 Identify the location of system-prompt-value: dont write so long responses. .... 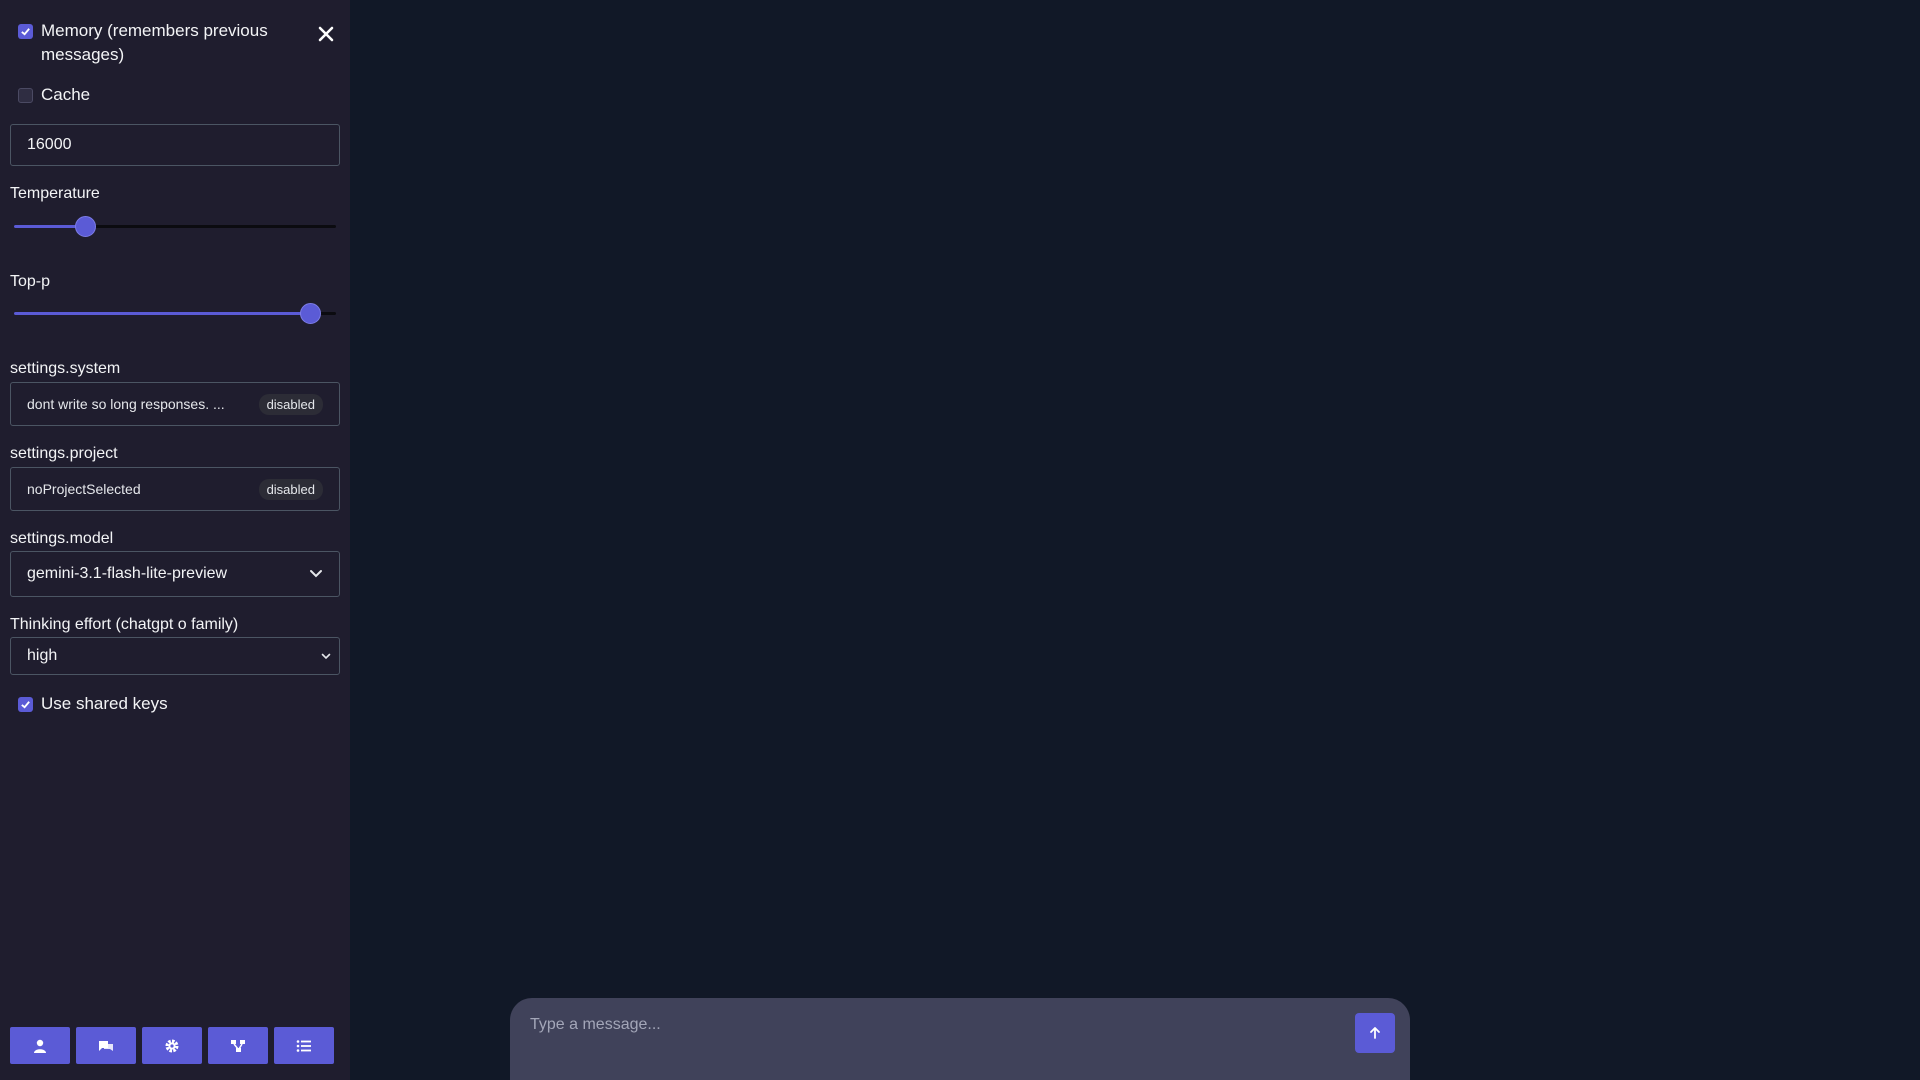
(126, 404).